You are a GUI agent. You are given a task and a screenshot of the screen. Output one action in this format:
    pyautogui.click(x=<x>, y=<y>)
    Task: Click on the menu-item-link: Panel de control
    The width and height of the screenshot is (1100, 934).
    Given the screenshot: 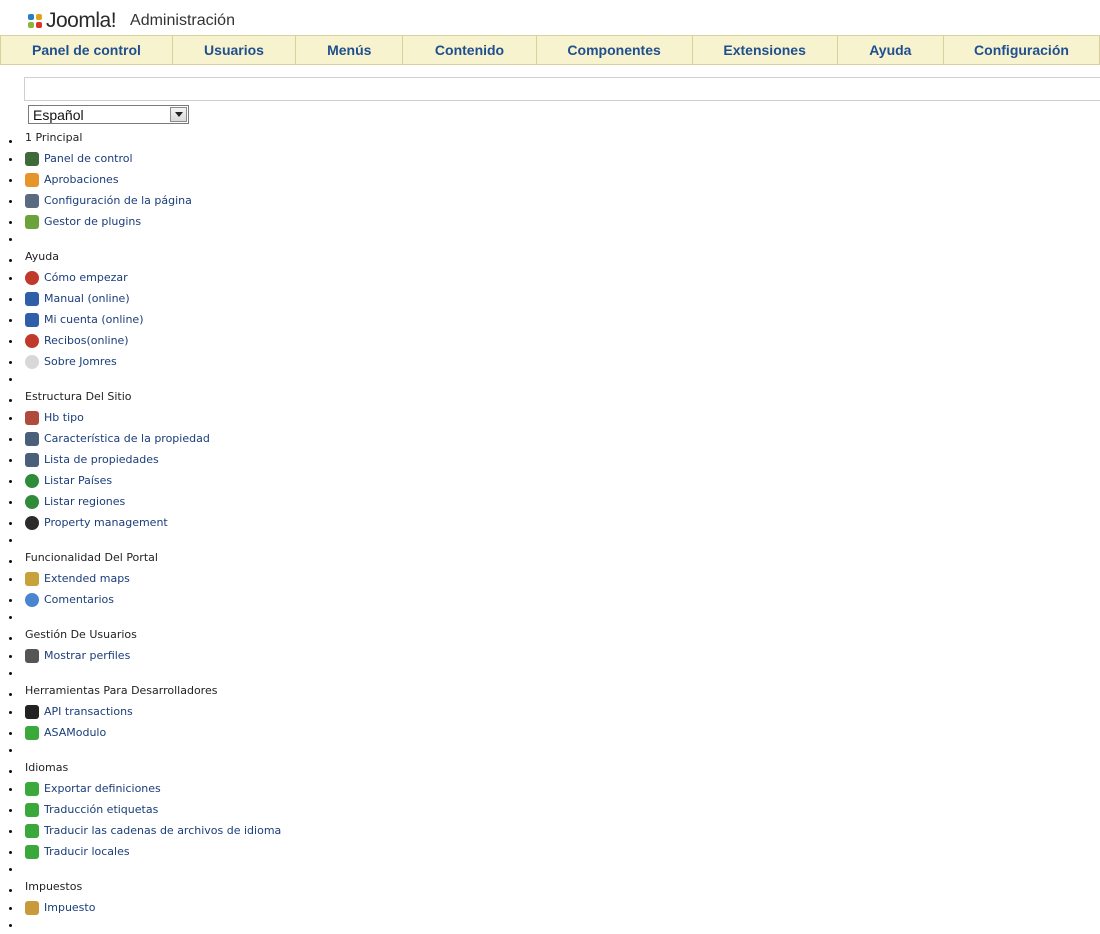 What is the action you would take?
    pyautogui.click(x=88, y=158)
    